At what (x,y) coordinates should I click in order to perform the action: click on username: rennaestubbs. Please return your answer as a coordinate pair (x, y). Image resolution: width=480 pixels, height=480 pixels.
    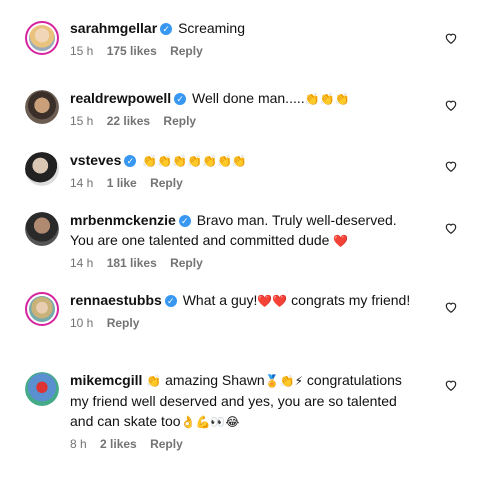
    Looking at the image, I should click on (116, 300).